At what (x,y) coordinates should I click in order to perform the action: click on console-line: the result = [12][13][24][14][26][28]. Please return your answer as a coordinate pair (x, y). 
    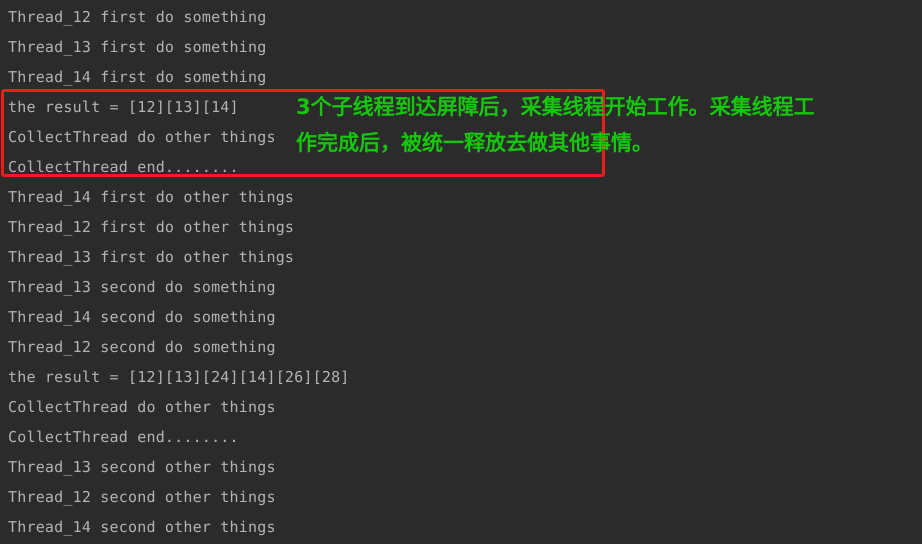
    Looking at the image, I should click on (179, 377).